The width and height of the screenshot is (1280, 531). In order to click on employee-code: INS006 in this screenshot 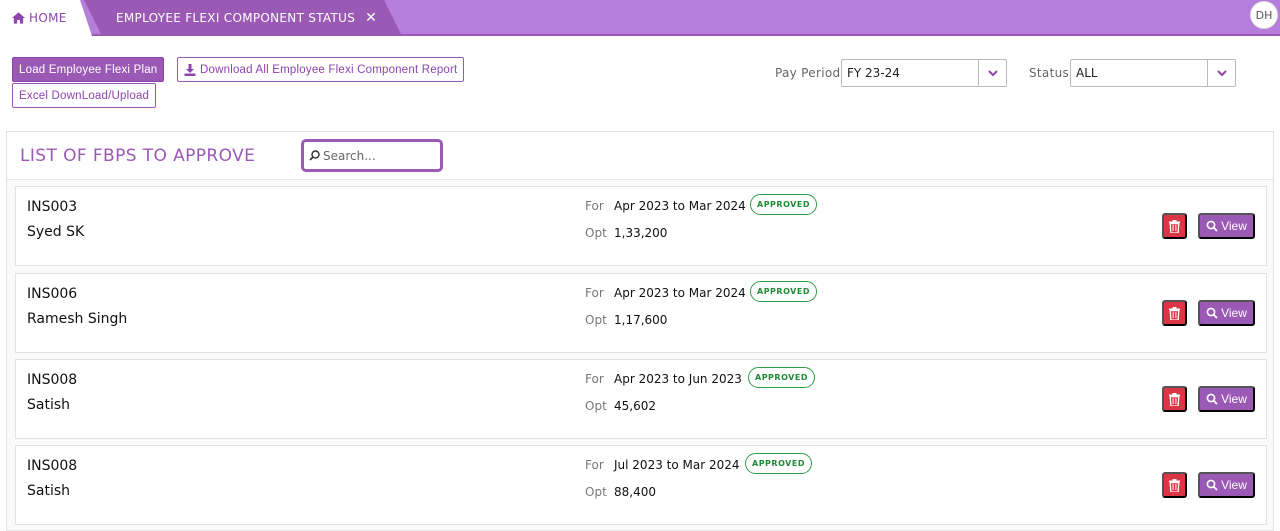, I will do `click(52, 294)`.